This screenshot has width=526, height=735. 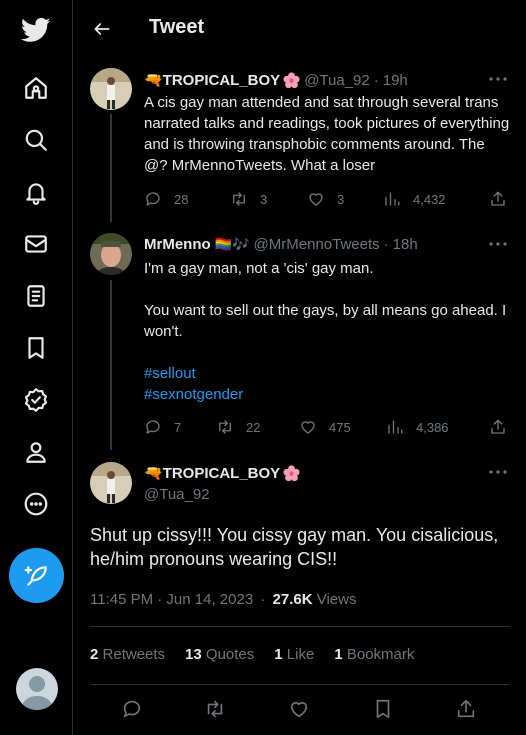 What do you see at coordinates (36, 296) in the screenshot?
I see `lists-icon` at bounding box center [36, 296].